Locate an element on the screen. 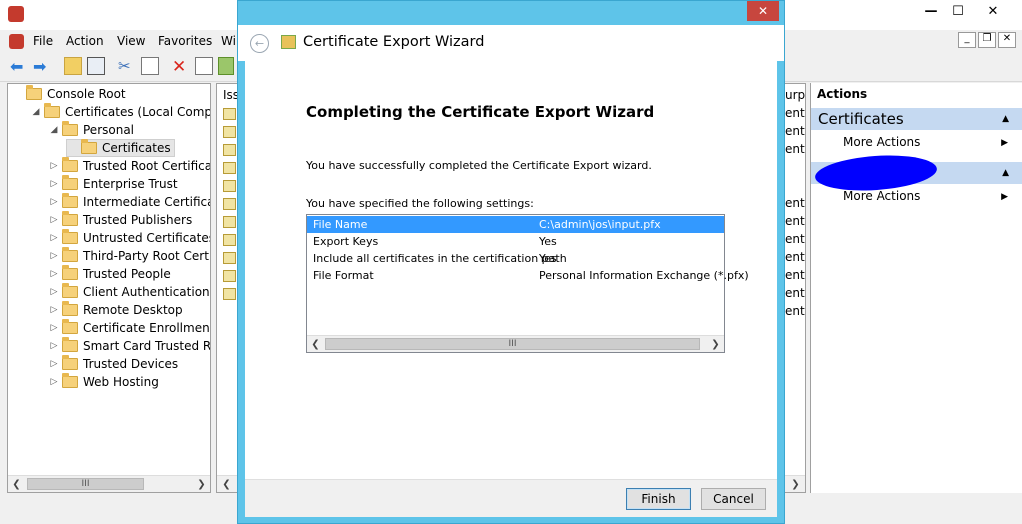  tree-item: ▷ Untrusted Certificates is located at coordinates (129, 238).